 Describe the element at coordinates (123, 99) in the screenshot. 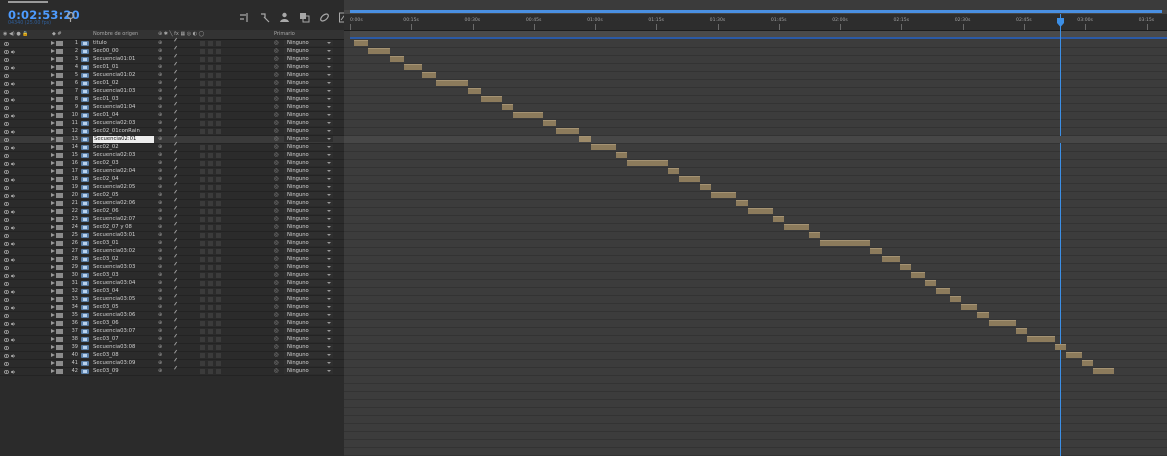

I see `layer-source-name: Sec01_03` at that location.